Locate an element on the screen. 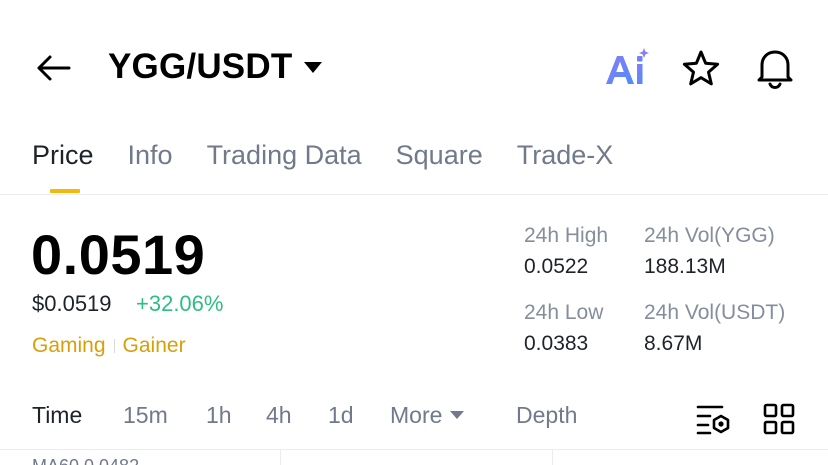 The width and height of the screenshot is (828, 465). grid-icon is located at coordinates (779, 419).